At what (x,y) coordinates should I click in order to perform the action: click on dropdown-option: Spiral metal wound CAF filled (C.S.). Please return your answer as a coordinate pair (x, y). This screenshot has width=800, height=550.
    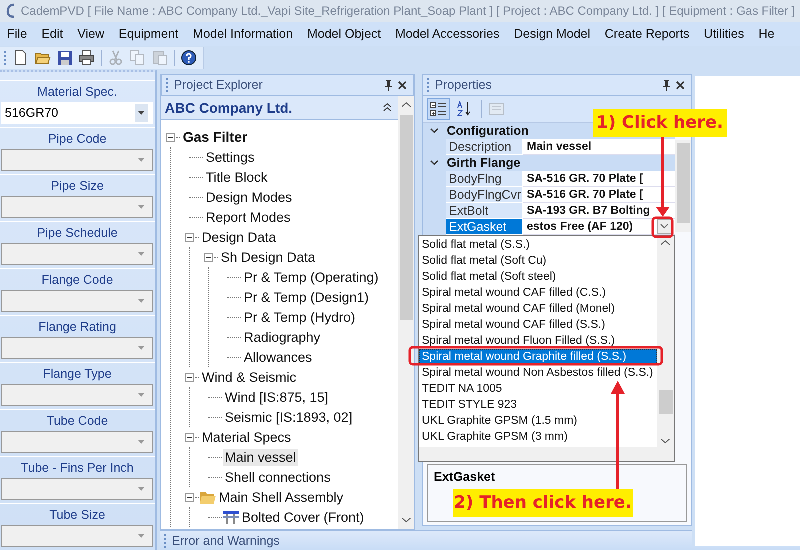
    Looking at the image, I should click on (538, 293).